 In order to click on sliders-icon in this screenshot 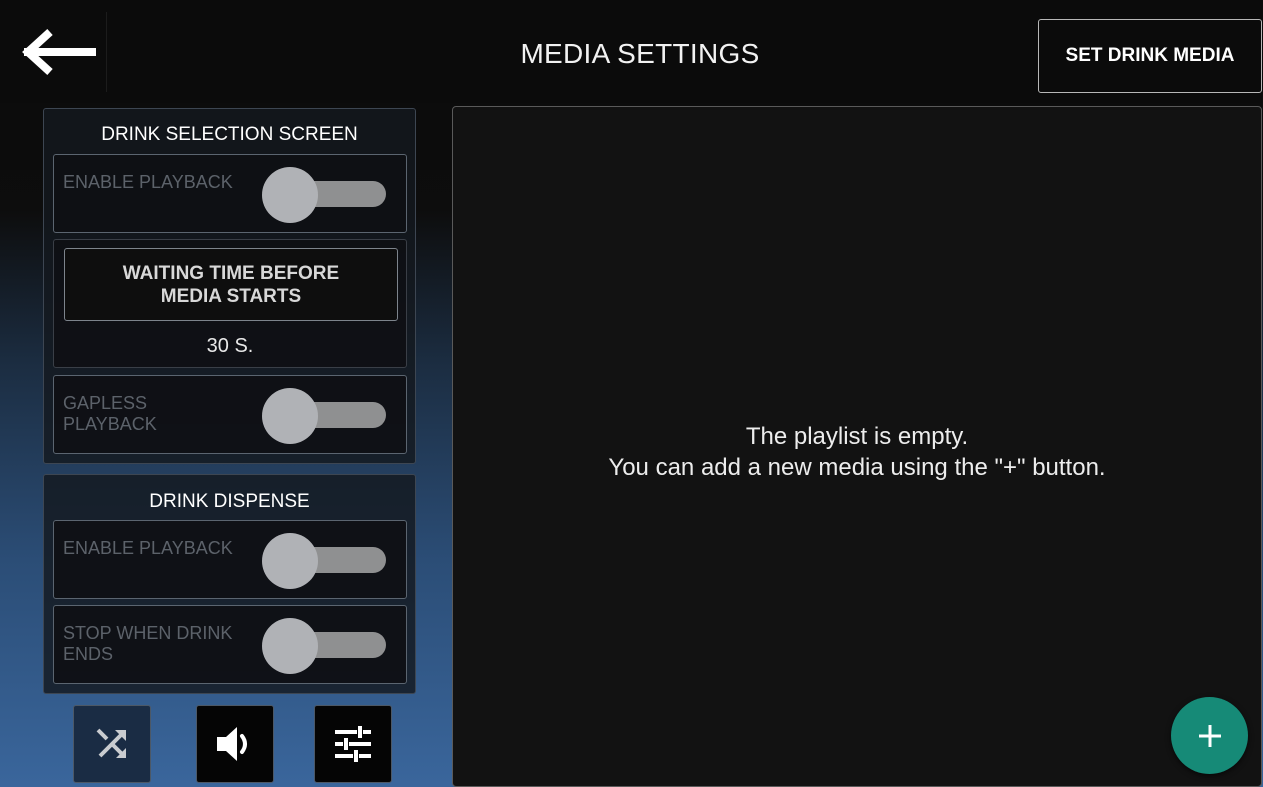, I will do `click(353, 744)`.